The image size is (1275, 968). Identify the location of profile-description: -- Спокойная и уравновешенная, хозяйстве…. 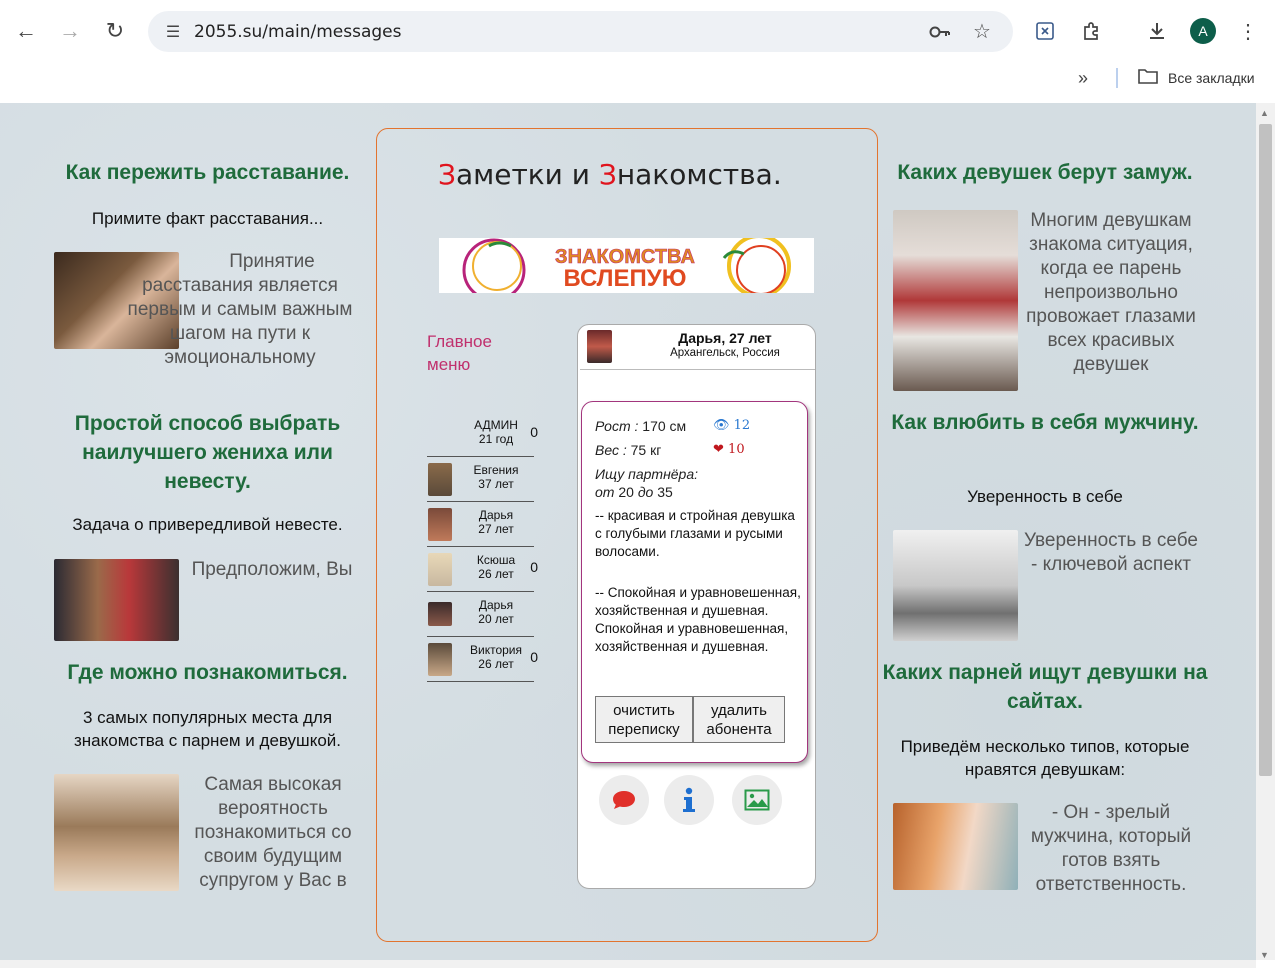
(698, 619).